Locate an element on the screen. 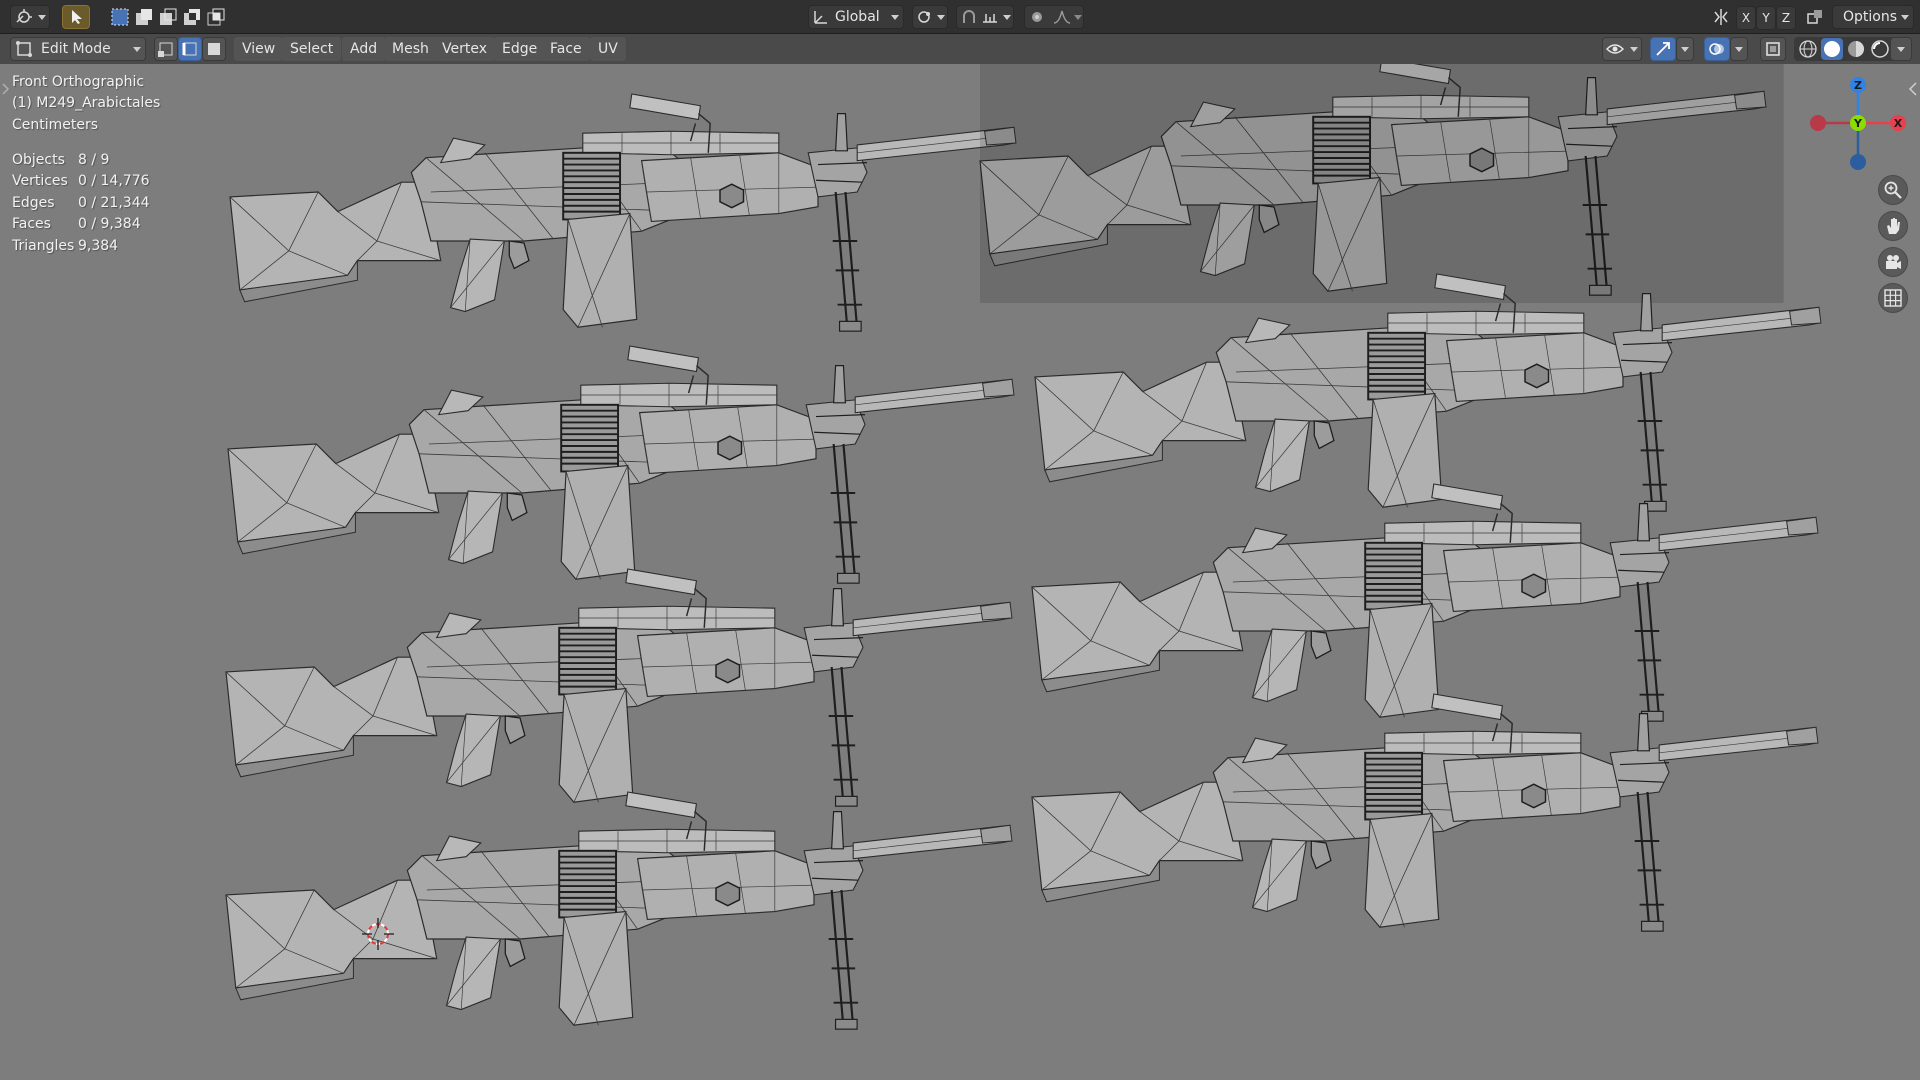  snap-toggle is located at coordinates (985, 17).